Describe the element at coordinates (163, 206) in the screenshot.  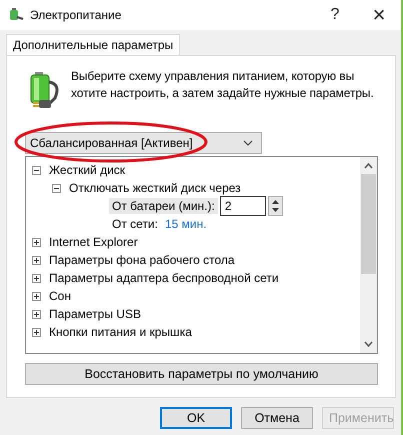
I see `setting-label: От батареи (мин.):` at that location.